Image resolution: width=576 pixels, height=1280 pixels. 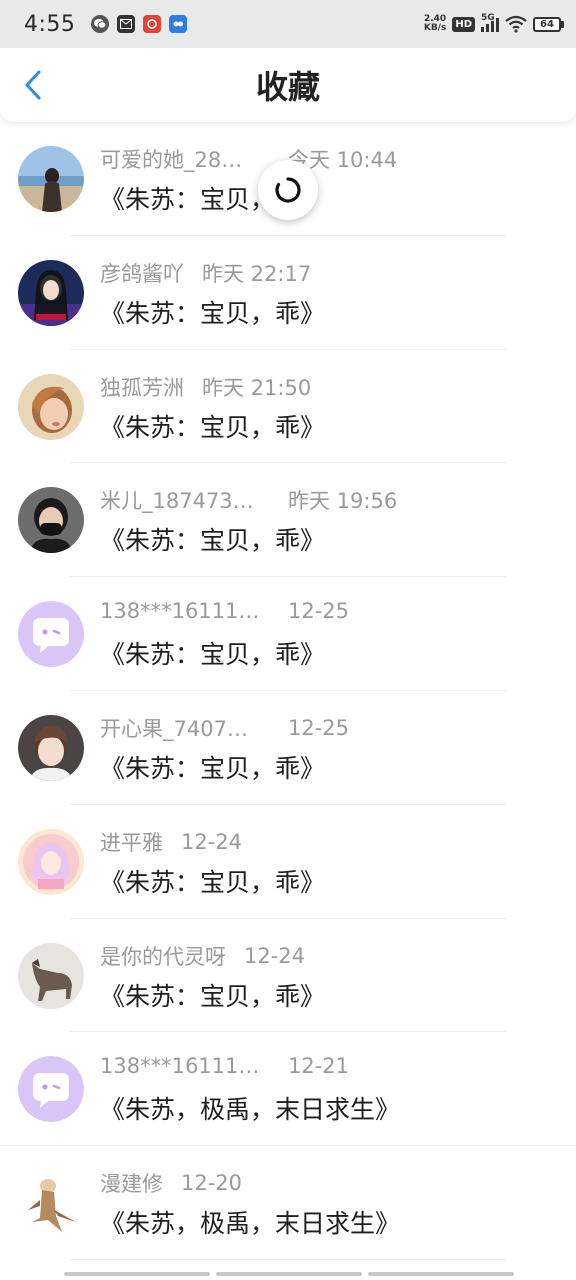 What do you see at coordinates (163, 956) in the screenshot?
I see `user-name: 是你的代灵呀` at bounding box center [163, 956].